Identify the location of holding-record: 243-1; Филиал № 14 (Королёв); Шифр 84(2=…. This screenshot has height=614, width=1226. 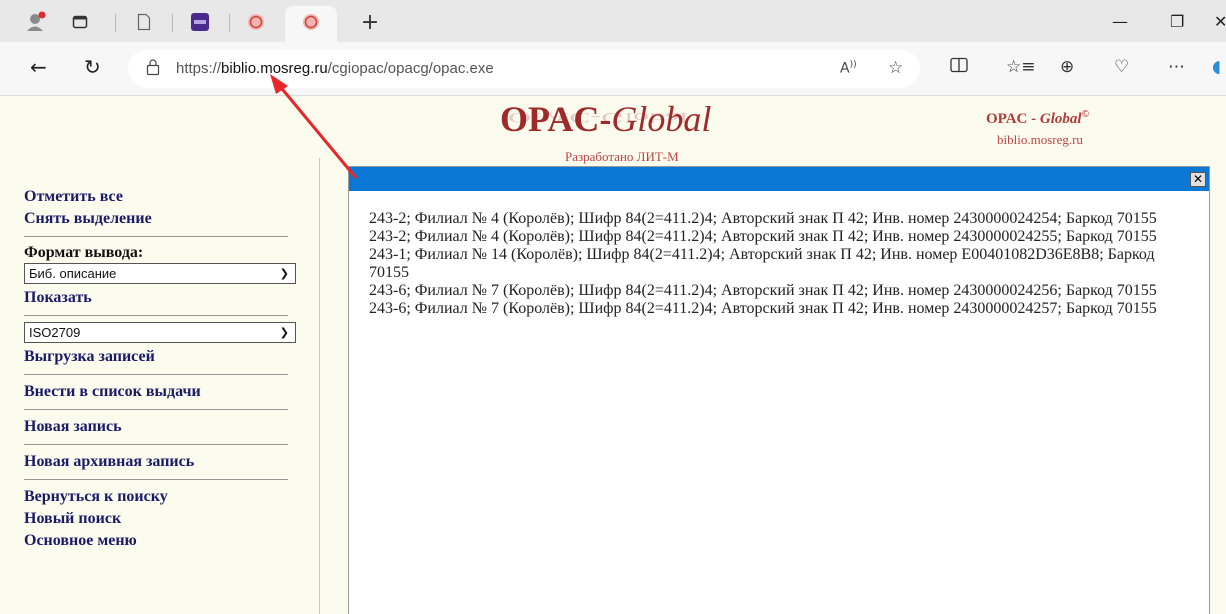
(762, 263).